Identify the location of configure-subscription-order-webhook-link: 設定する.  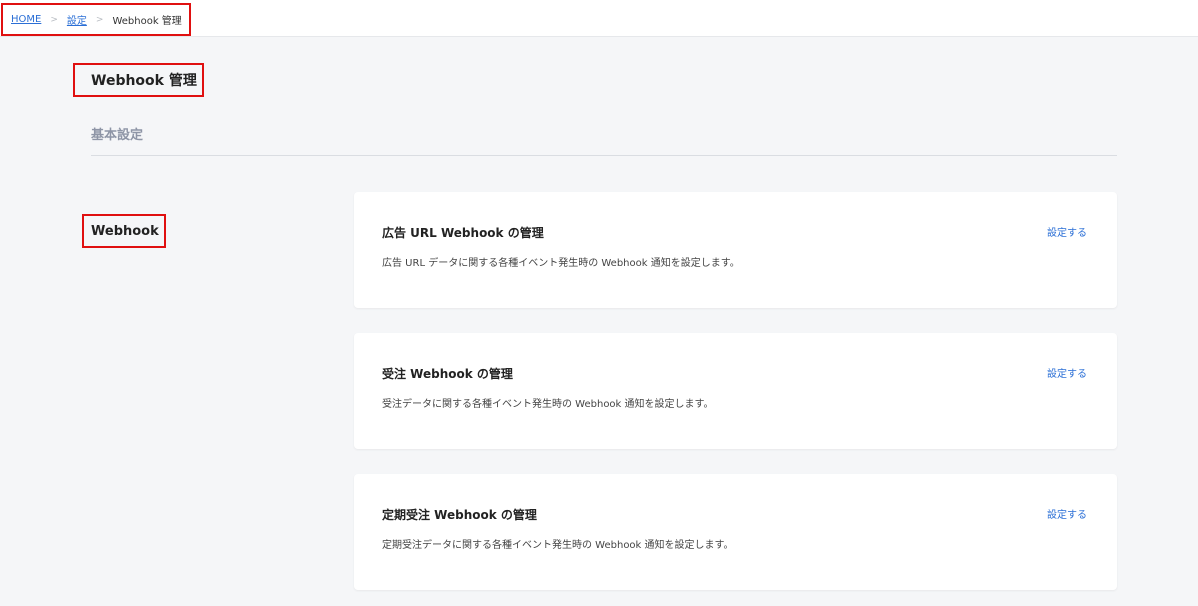
(1067, 513).